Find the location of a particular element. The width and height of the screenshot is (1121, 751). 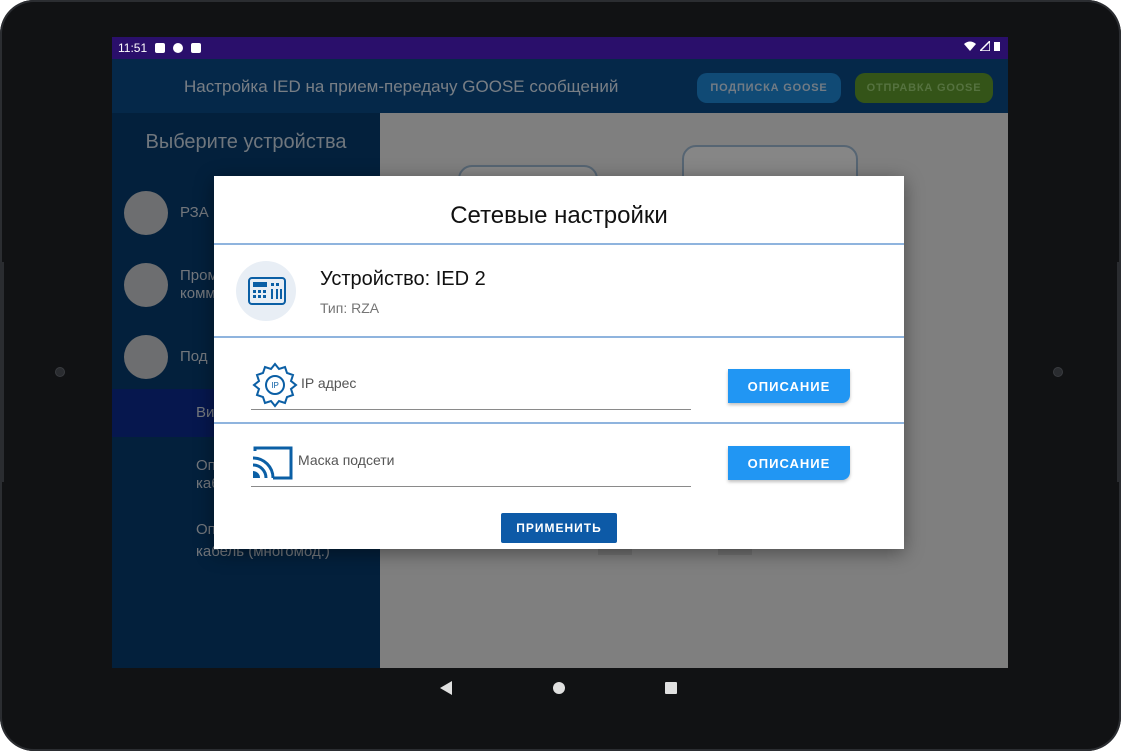

wifi-icon is located at coordinates (970, 46).